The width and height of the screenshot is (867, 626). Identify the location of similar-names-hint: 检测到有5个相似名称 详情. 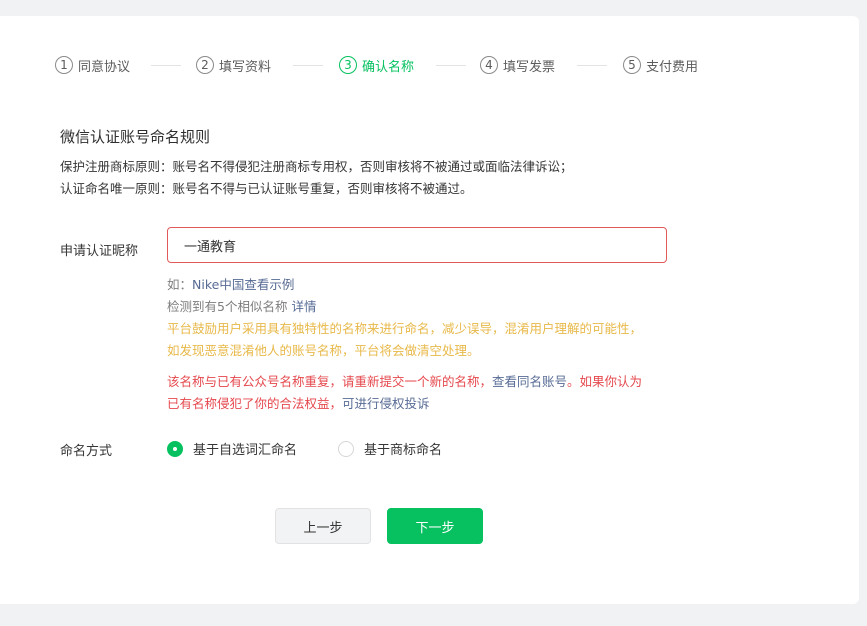
(241, 305).